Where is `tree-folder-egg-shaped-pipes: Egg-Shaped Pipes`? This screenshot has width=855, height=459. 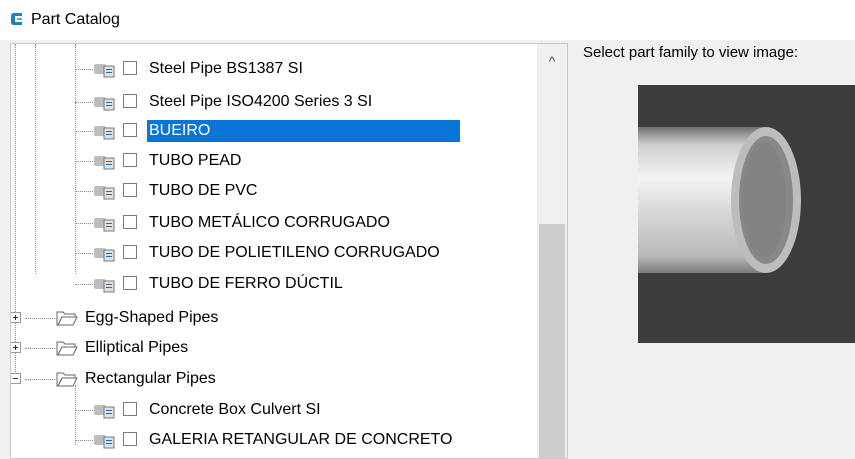
tree-folder-egg-shaped-pipes: Egg-Shaped Pipes is located at coordinates (273, 318).